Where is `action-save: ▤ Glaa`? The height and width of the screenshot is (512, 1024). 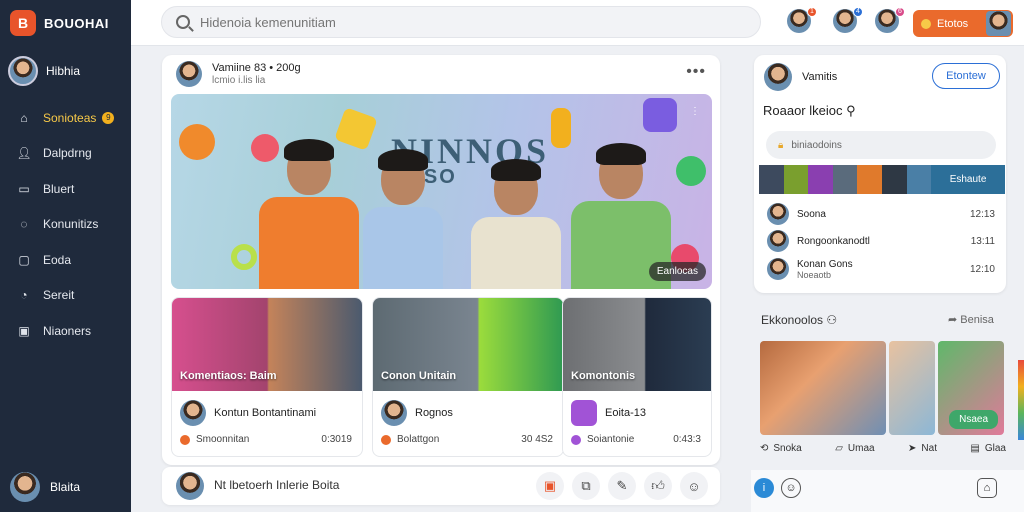
action-save: ▤ Glaa is located at coordinates (988, 448).